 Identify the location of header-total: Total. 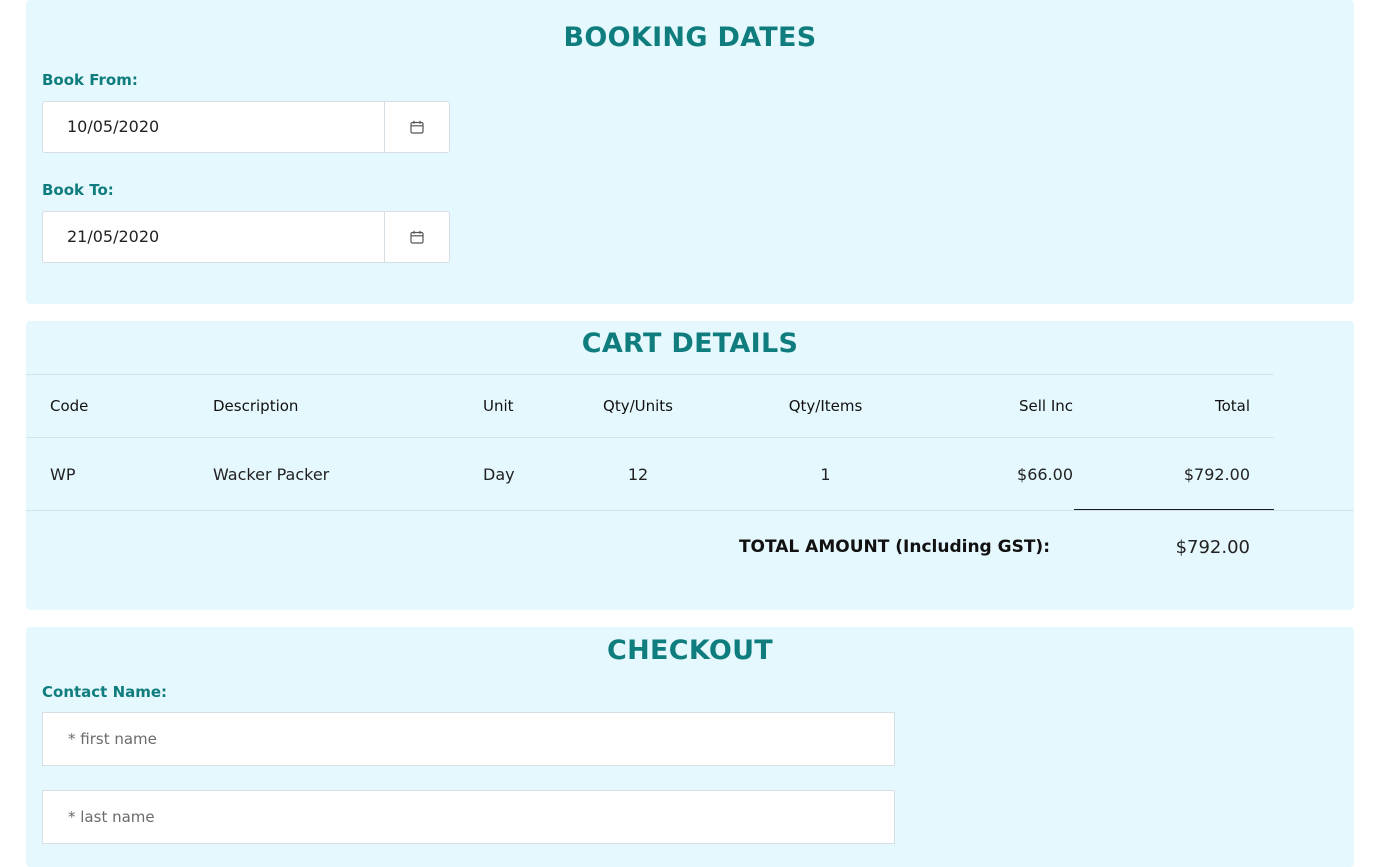
(1173, 406).